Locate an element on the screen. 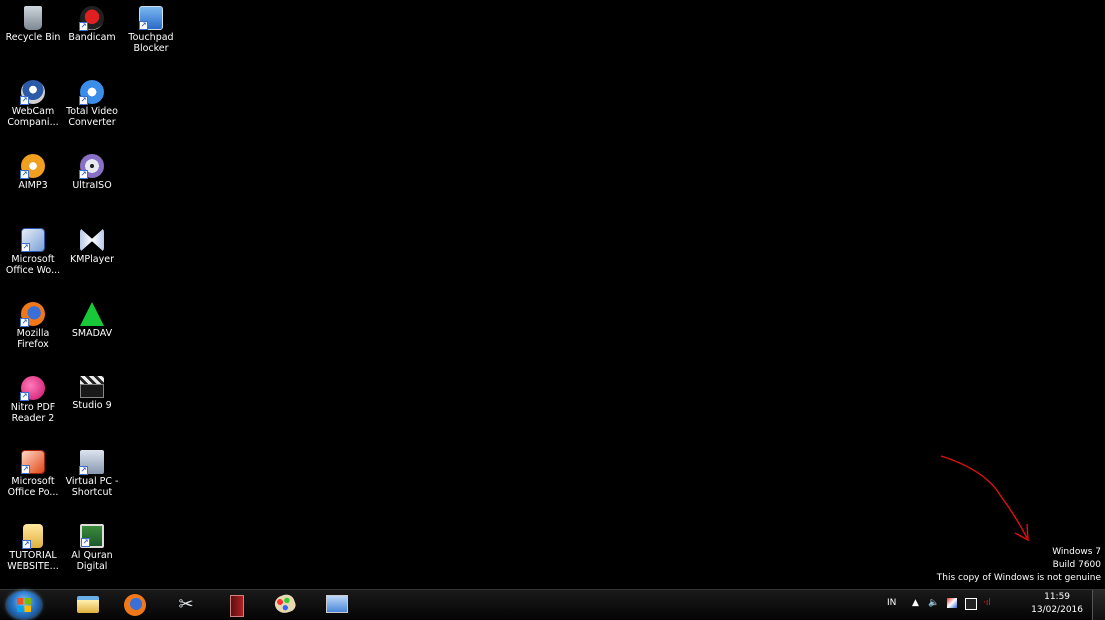 Image resolution: width=1105 pixels, height=620 pixels. touchpad-blocker-icon: ↗ is located at coordinates (151, 18).